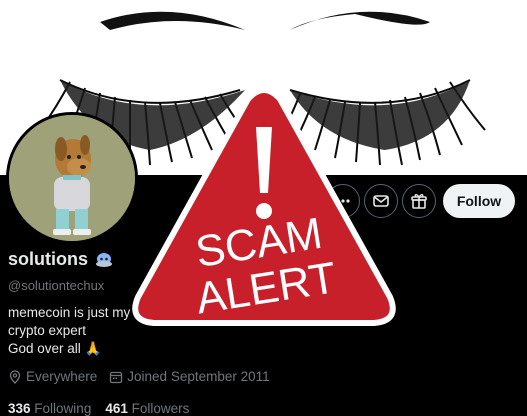 This screenshot has width=527, height=416. What do you see at coordinates (116, 377) in the screenshot?
I see `calendar-icon` at bounding box center [116, 377].